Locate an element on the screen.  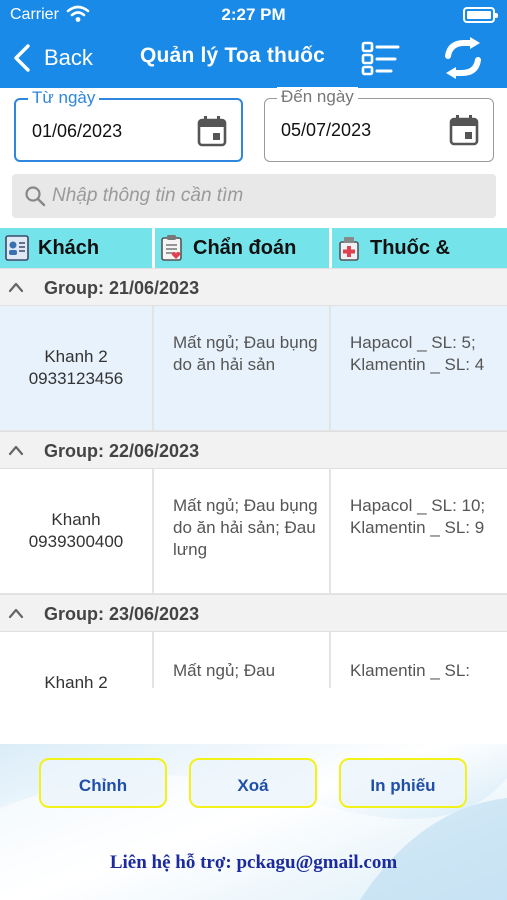
group-header: Group: 22/06/2023 is located at coordinates (253, 450).